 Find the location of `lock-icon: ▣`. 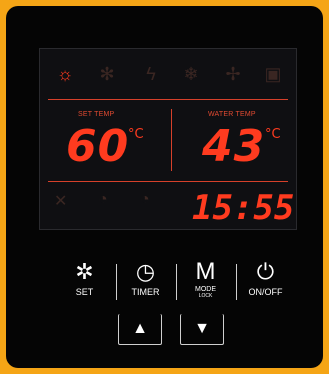

lock-icon: ▣ is located at coordinates (273, 74).